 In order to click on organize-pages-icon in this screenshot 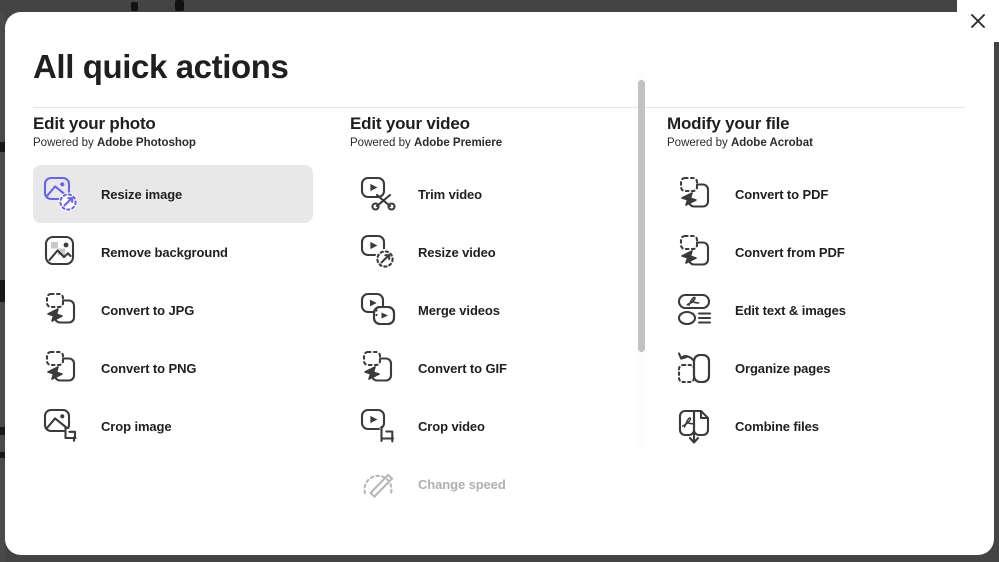, I will do `click(696, 368)`.